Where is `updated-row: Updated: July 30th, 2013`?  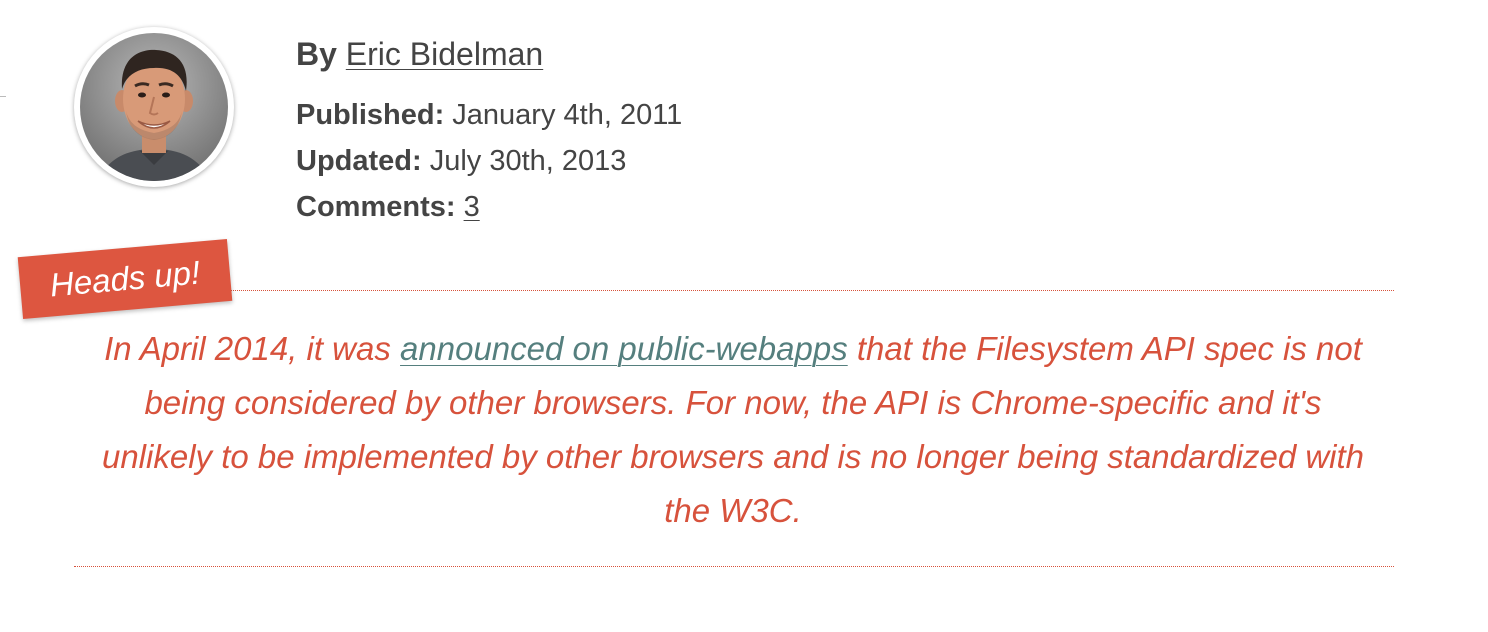
updated-row: Updated: July 30th, 2013 is located at coordinates (489, 161).